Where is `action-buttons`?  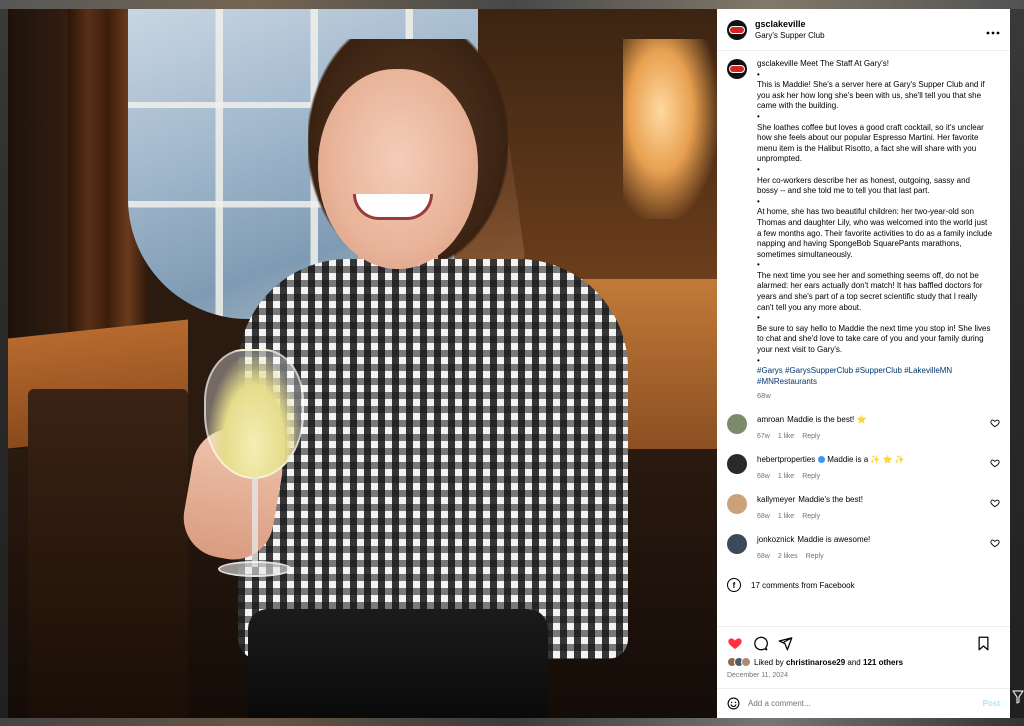
action-buttons is located at coordinates (863, 643).